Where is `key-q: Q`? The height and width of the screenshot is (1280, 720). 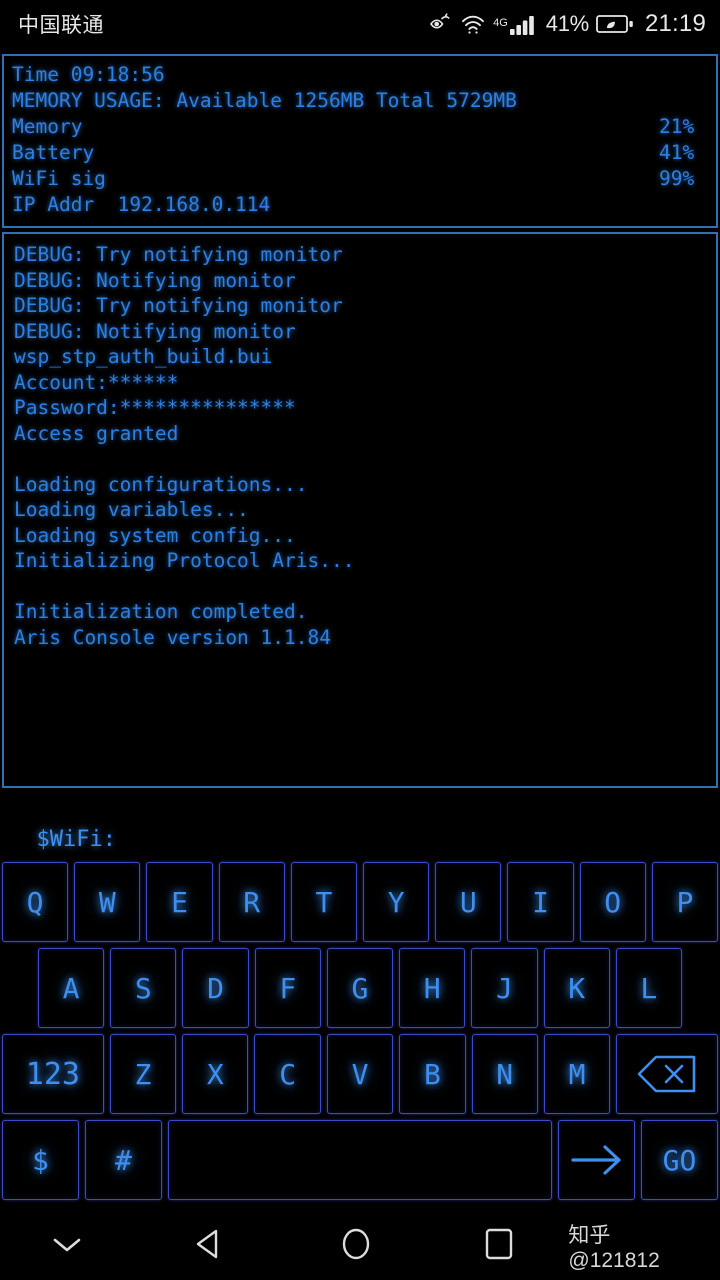
key-q: Q is located at coordinates (35, 902).